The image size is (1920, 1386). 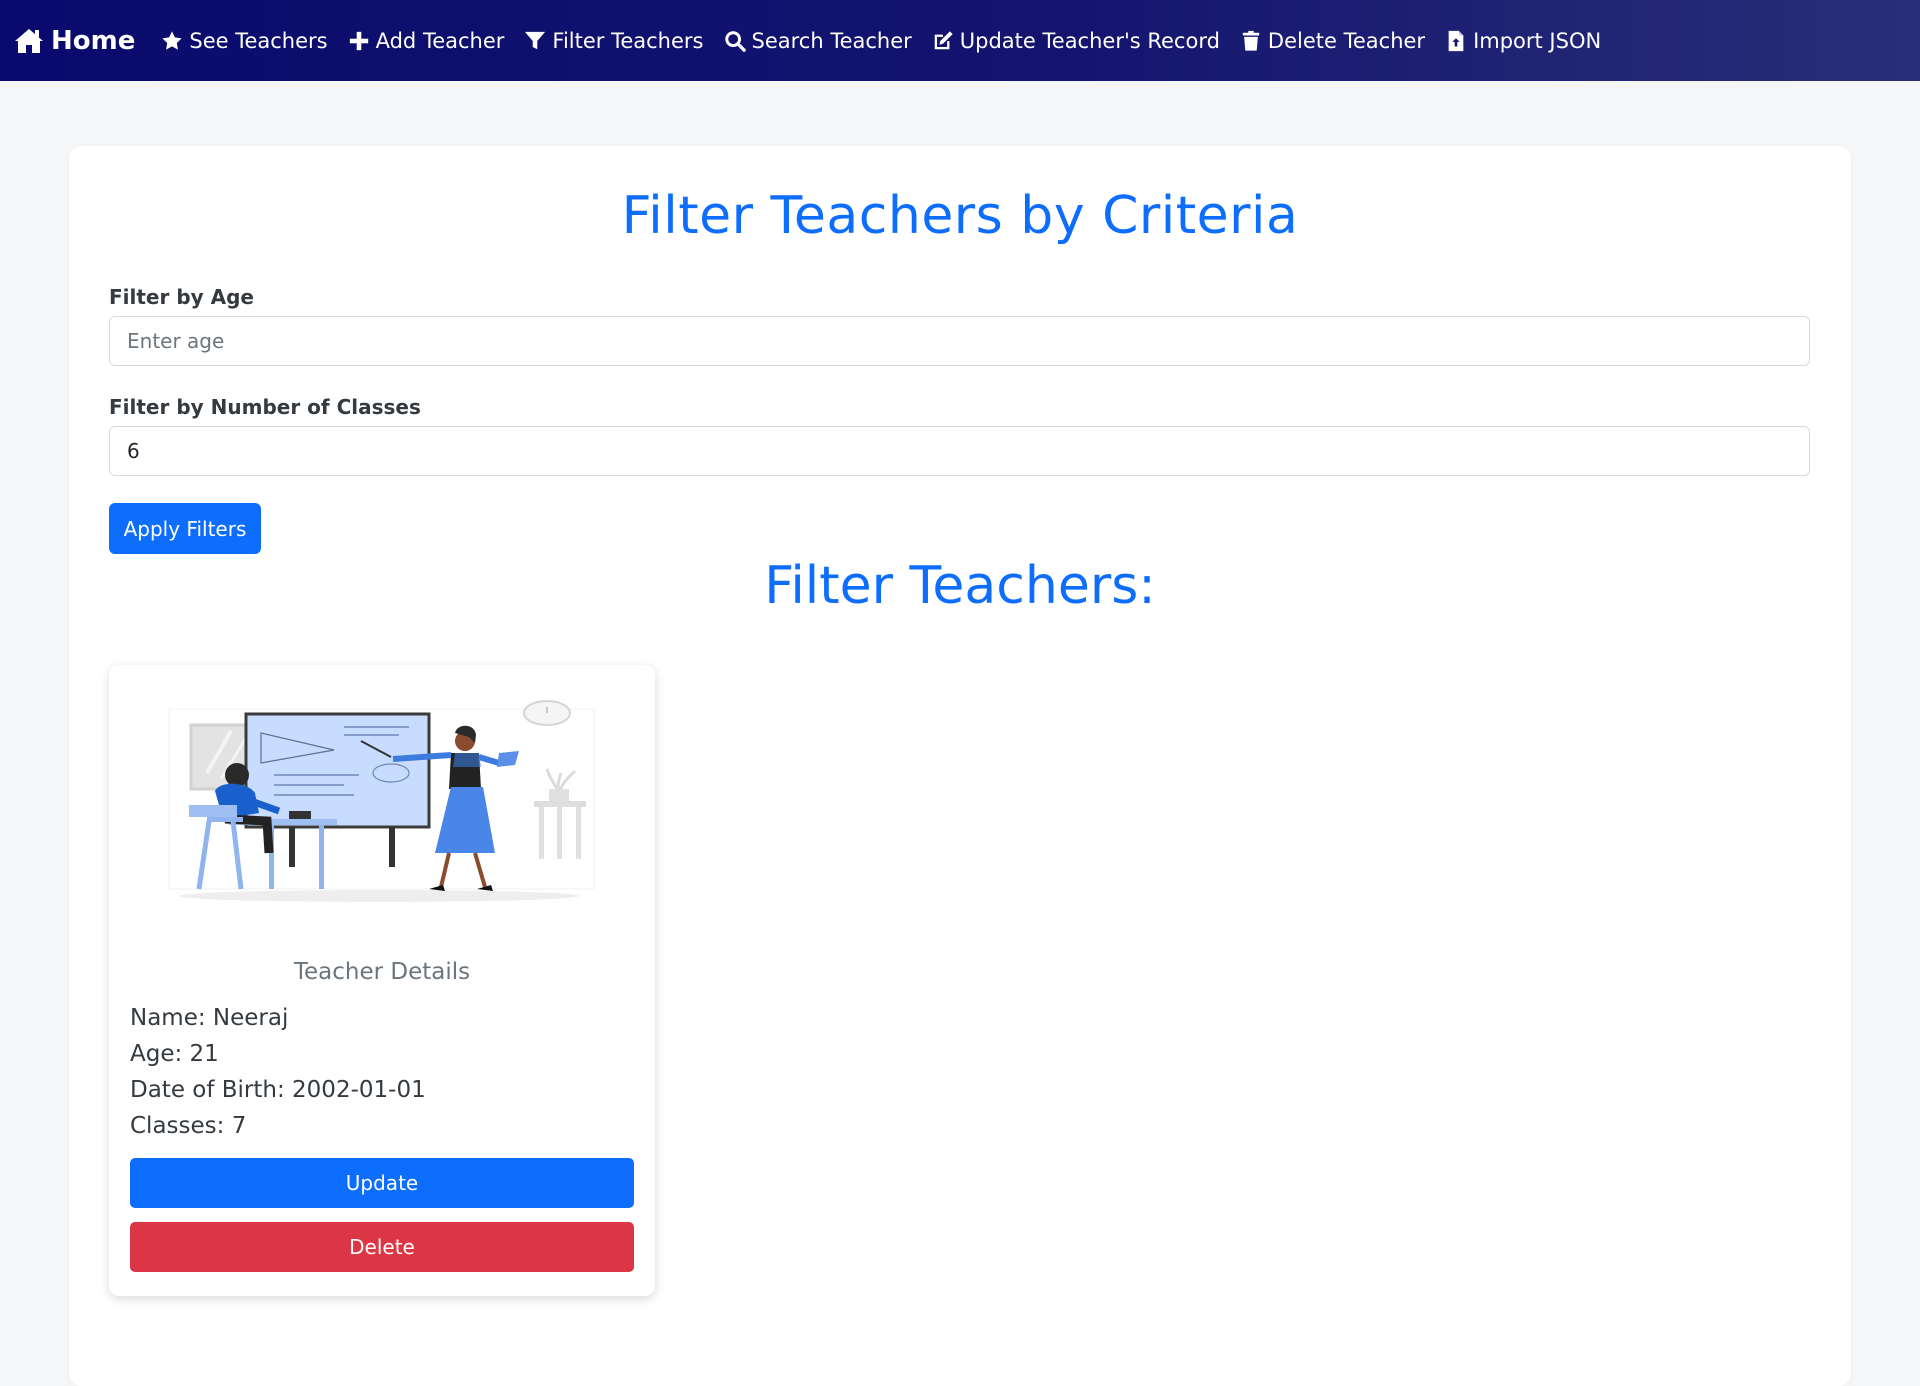 What do you see at coordinates (628, 40) in the screenshot?
I see `nav-filter-teachers-label: Filter Teachers` at bounding box center [628, 40].